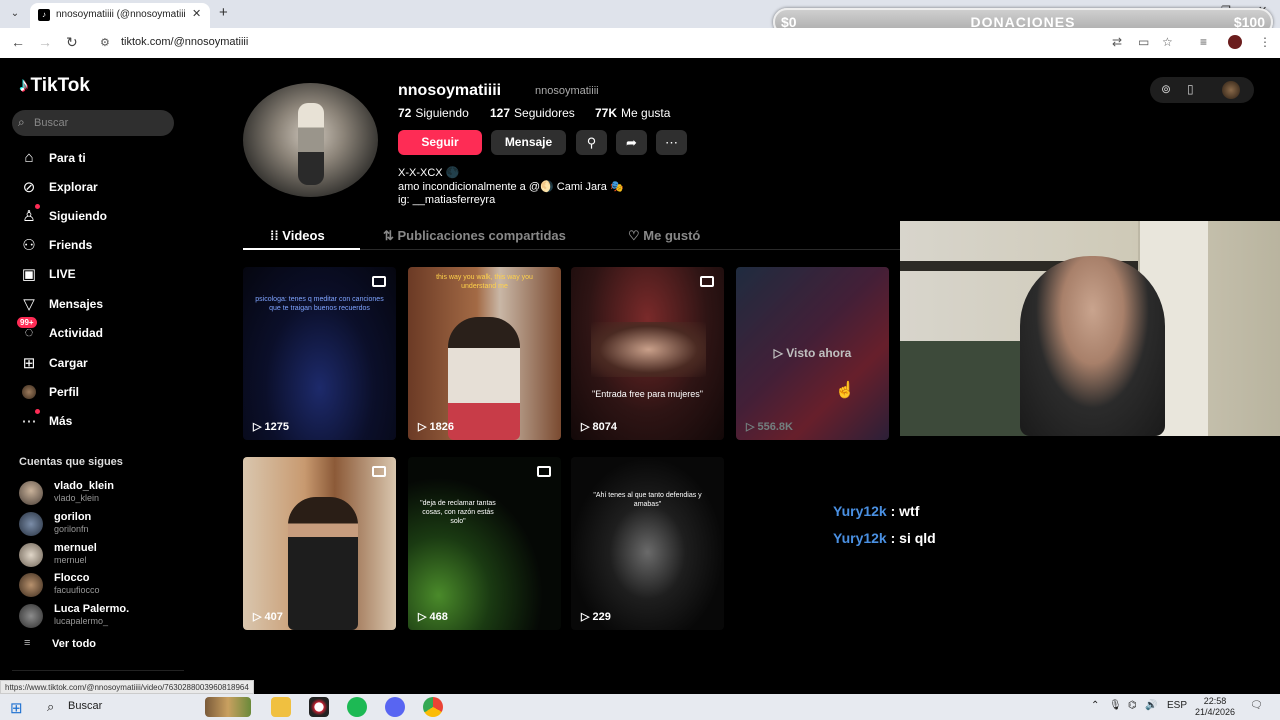 This screenshot has height=720, width=1280. I want to click on view-count: ▷ 8074, so click(599, 426).